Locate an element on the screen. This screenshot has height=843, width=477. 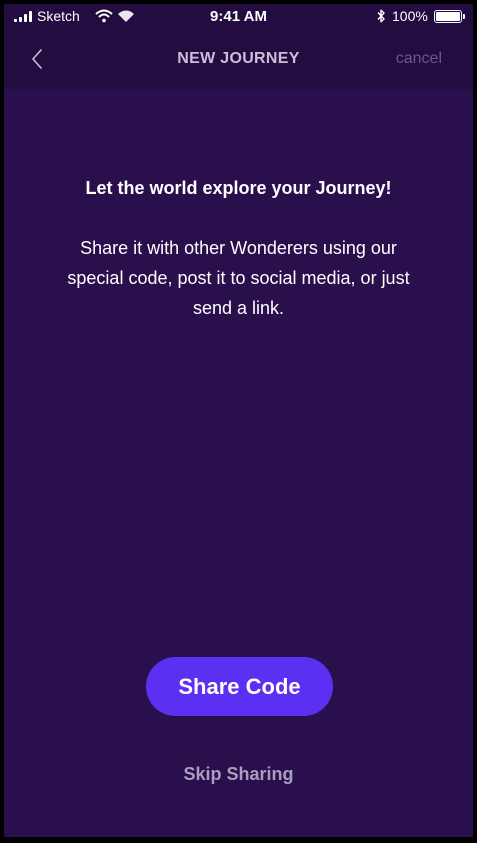
skip-sharing-button: Skip Sharing is located at coordinates (238, 774).